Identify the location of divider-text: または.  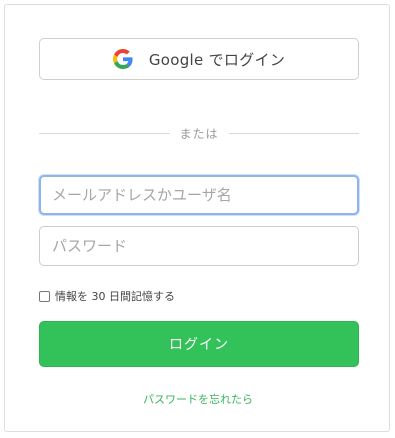
(199, 133).